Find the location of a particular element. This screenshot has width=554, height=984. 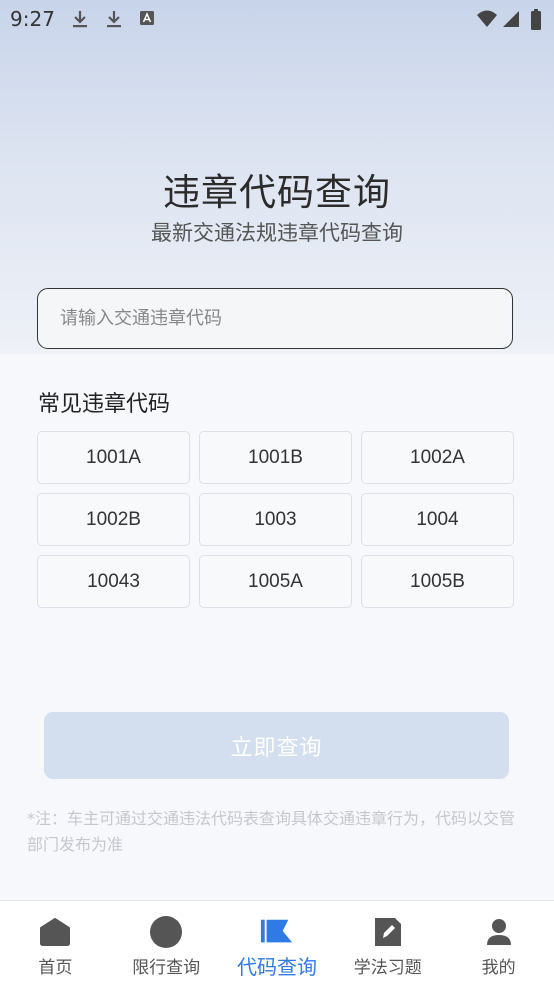

nav-label: 我的 is located at coordinates (498, 968).